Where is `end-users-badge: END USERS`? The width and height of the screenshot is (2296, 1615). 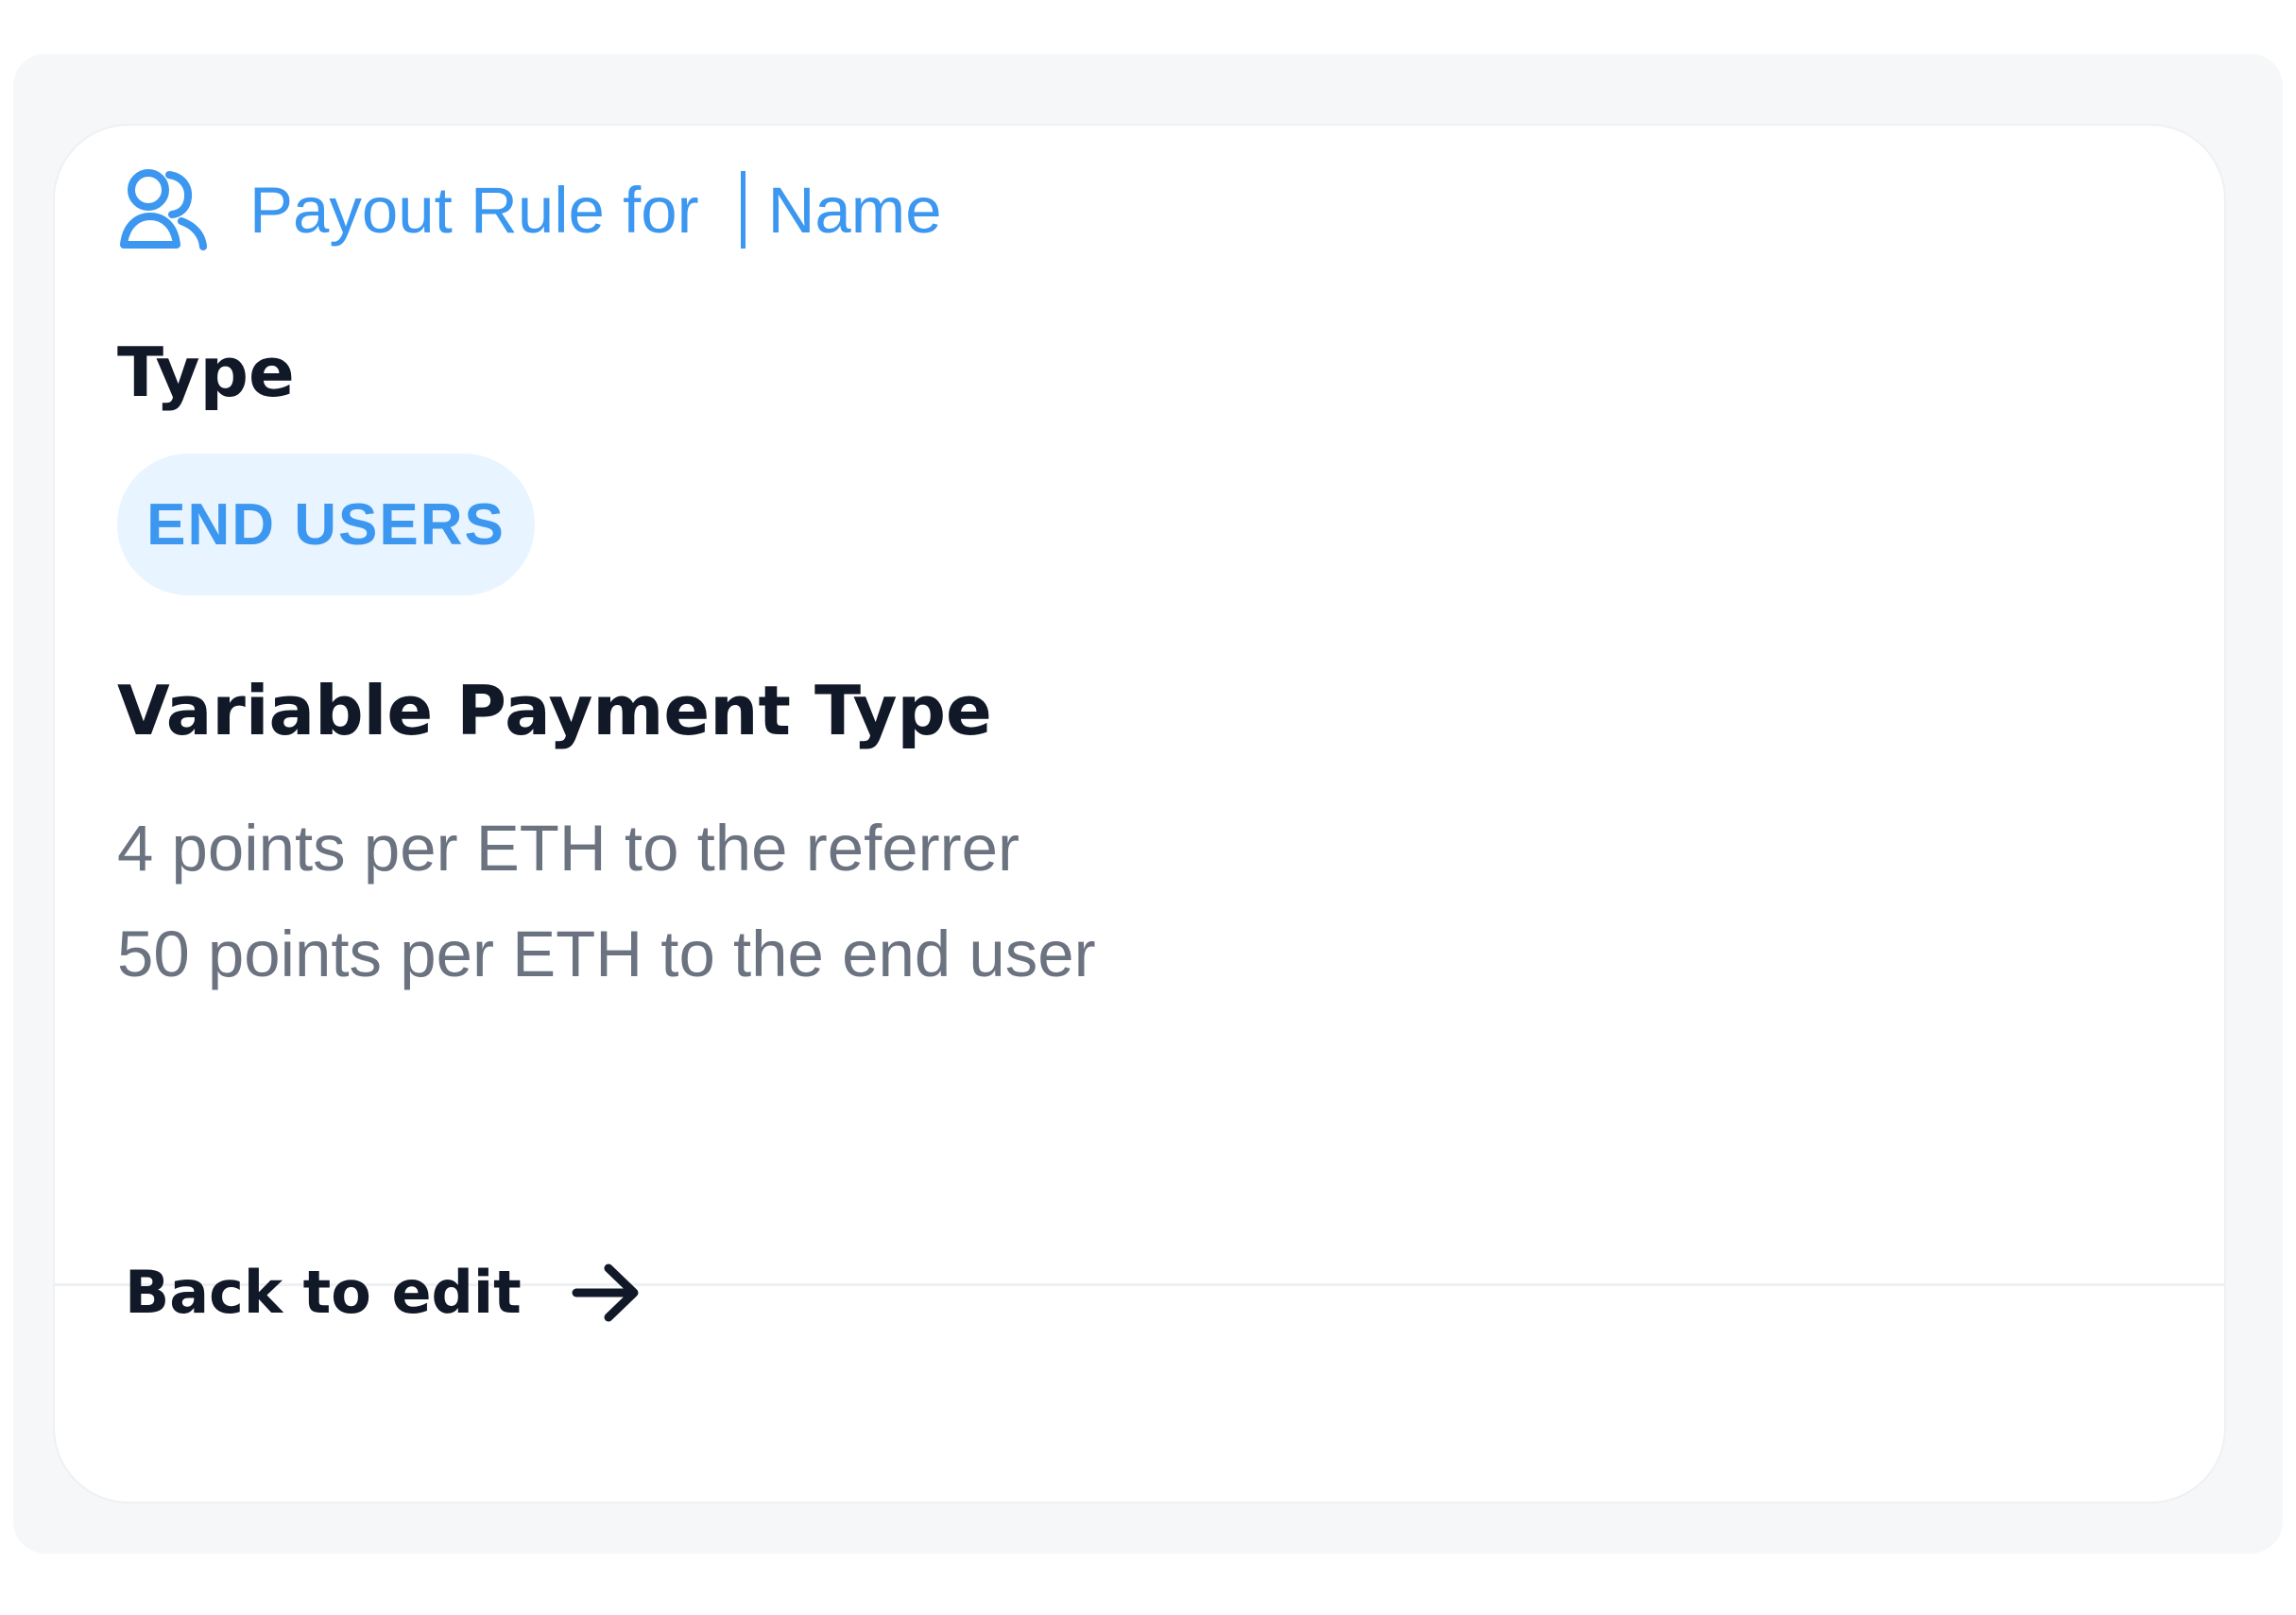
end-users-badge: END USERS is located at coordinates (326, 524).